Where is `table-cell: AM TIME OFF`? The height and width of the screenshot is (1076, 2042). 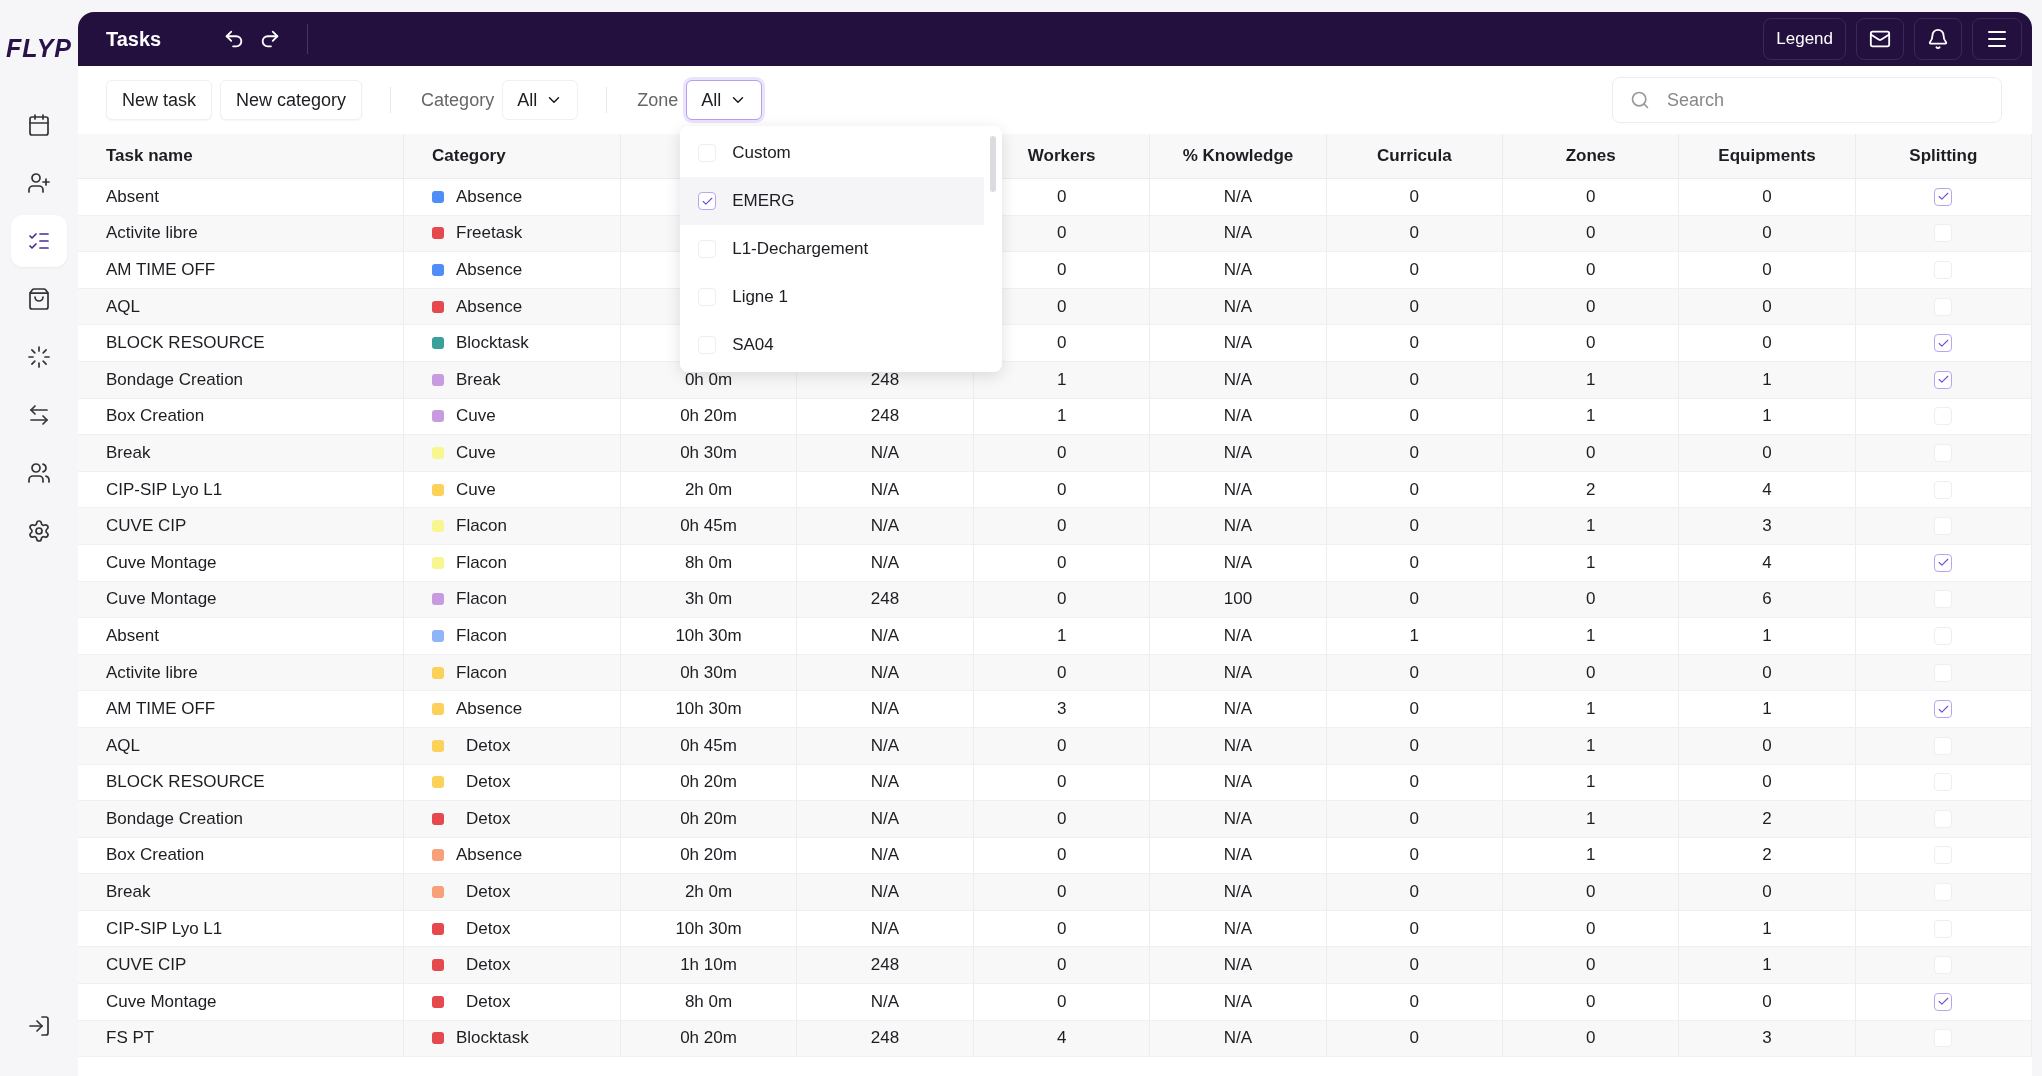 table-cell: AM TIME OFF is located at coordinates (241, 709).